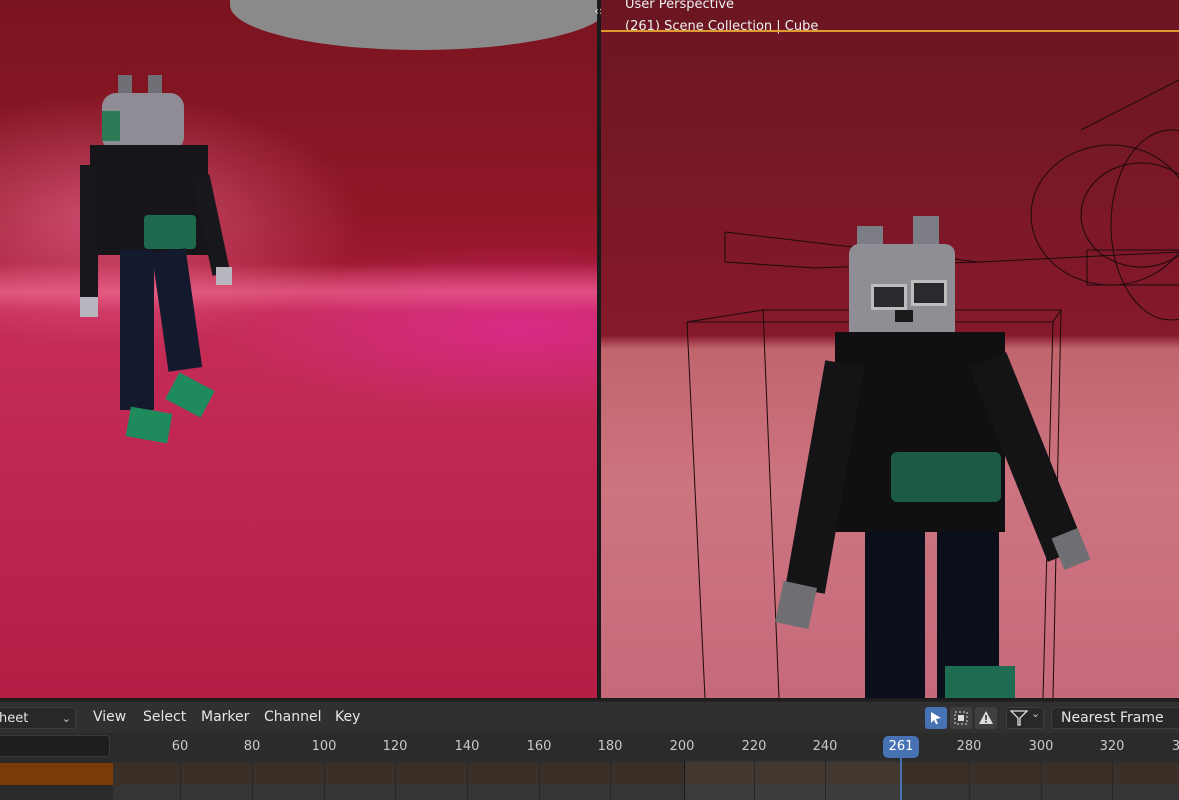 The height and width of the screenshot is (800, 1179). What do you see at coordinates (610, 746) in the screenshot?
I see `frame-tick: 180` at bounding box center [610, 746].